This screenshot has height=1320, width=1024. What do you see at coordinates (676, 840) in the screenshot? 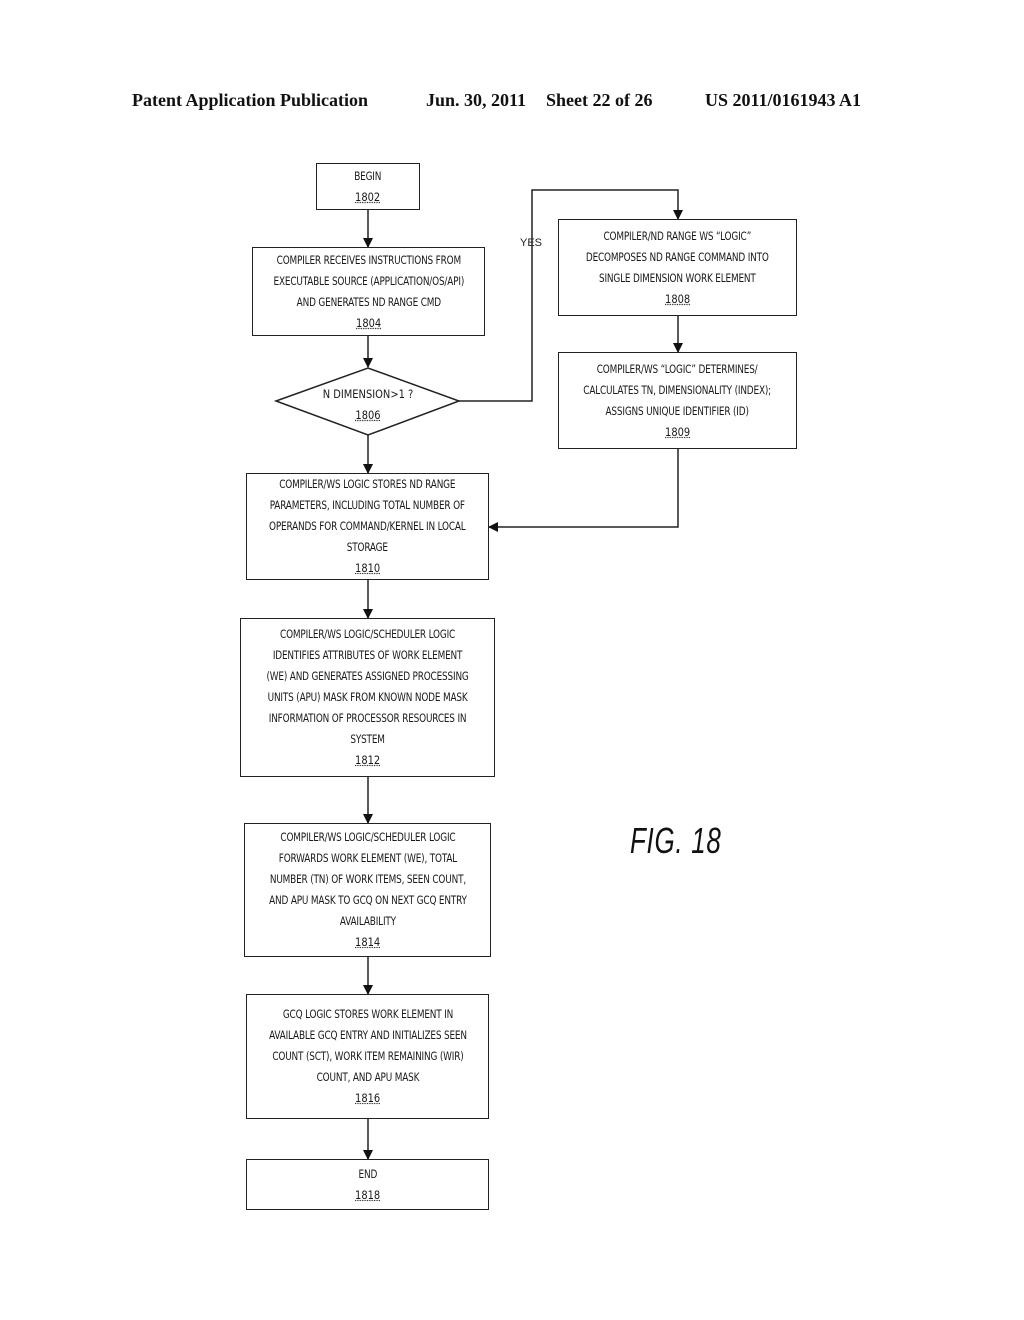
I see `figure-label: FIG. 18` at bounding box center [676, 840].